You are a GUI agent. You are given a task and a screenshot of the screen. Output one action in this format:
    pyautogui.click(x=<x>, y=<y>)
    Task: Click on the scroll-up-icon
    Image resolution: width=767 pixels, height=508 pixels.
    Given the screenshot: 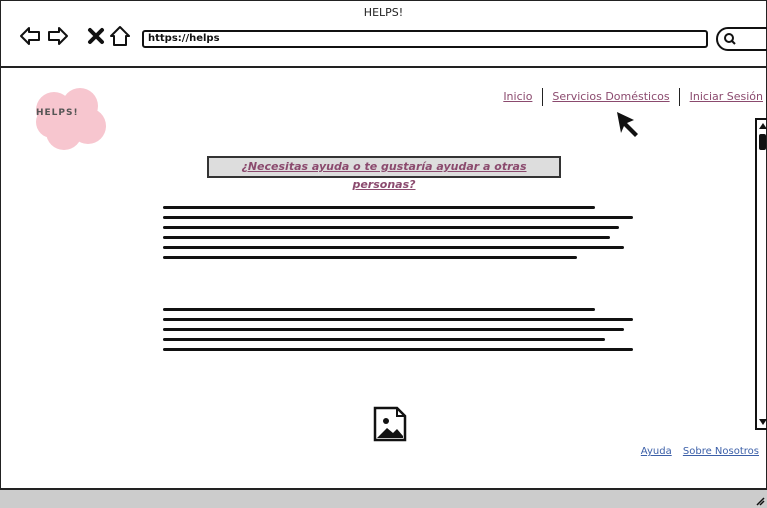 What is the action you would take?
    pyautogui.click(x=763, y=126)
    